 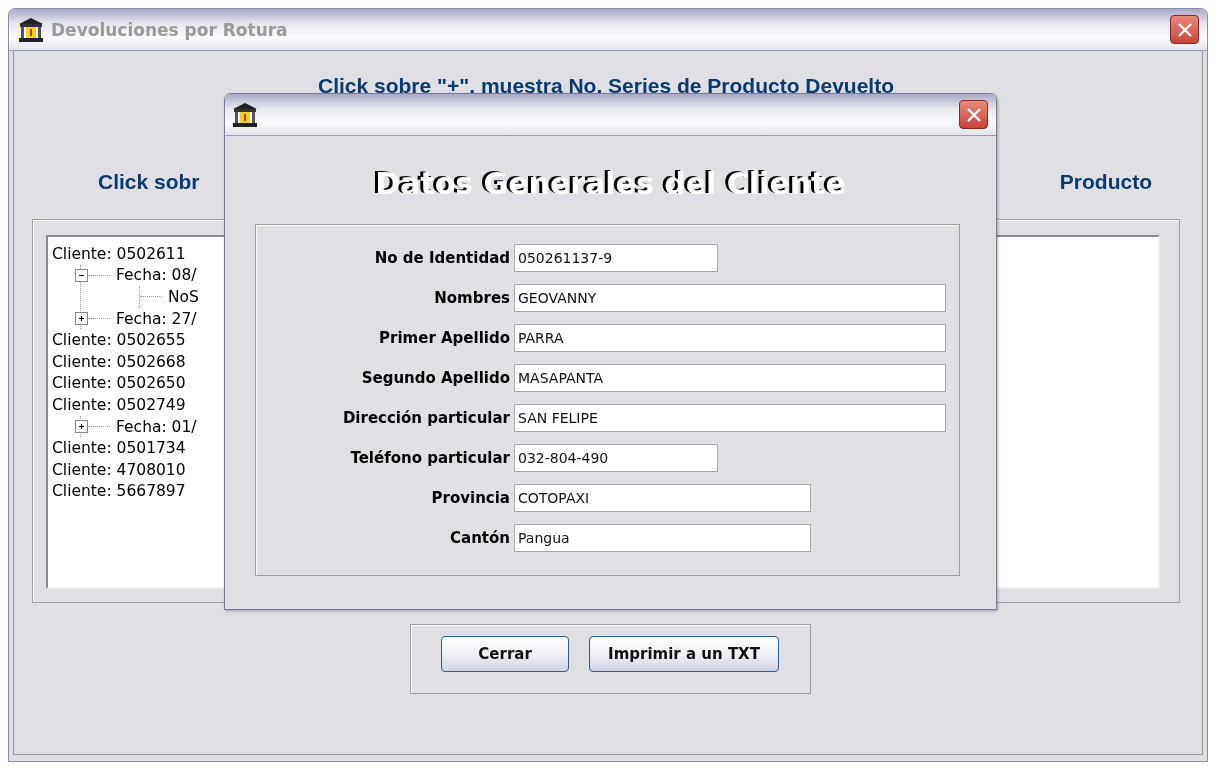 I want to click on tree-item: Cliente: 0502611, so click(x=119, y=253).